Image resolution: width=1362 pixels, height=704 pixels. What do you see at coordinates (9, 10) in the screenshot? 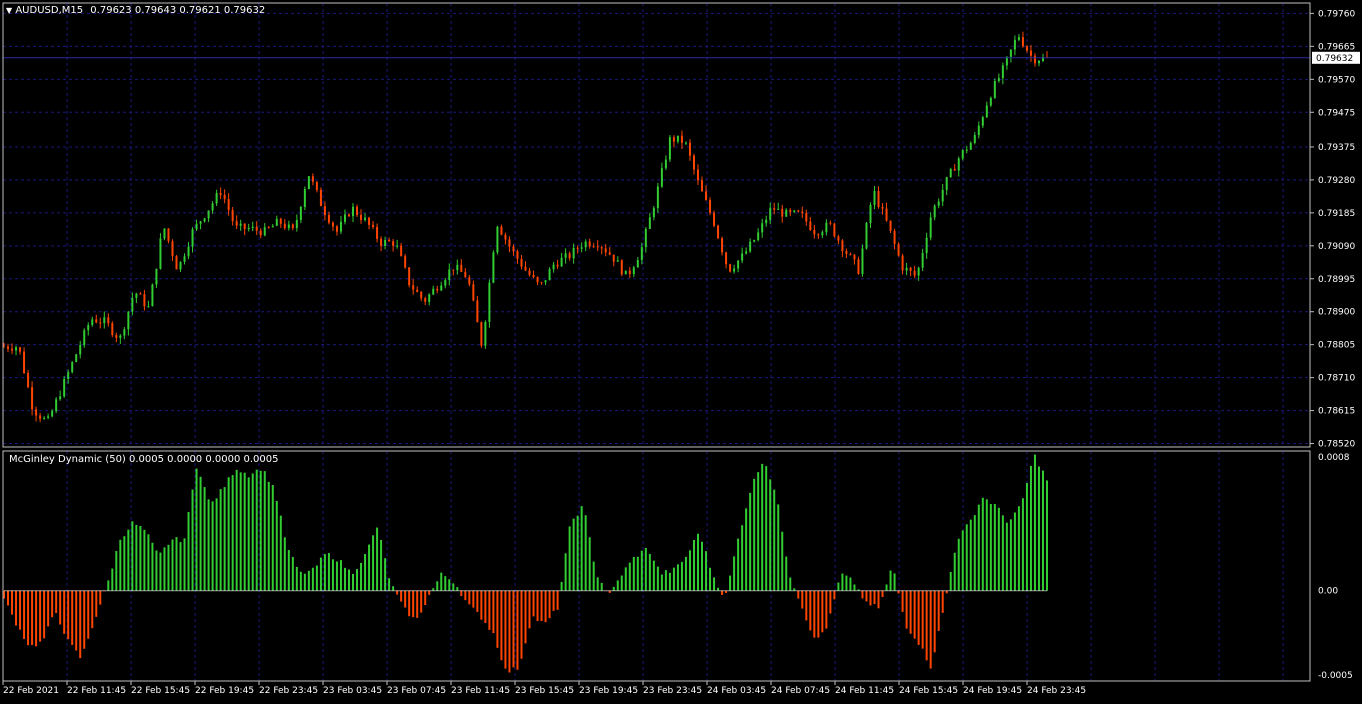
I see `chart-menu-triangle-icon: ▼` at bounding box center [9, 10].